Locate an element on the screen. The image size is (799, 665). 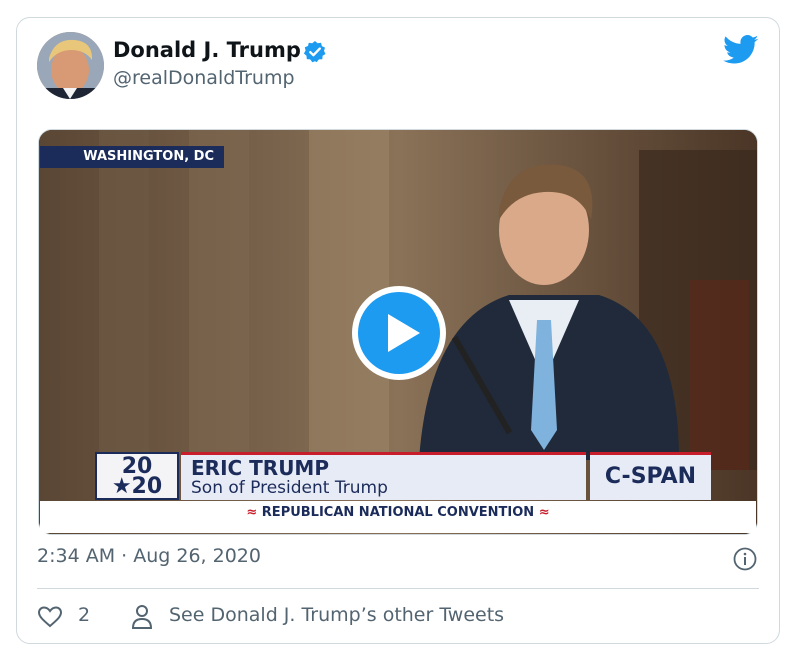
other-tweets-link: See Donald J. Trump’s other Tweets is located at coordinates (336, 615).